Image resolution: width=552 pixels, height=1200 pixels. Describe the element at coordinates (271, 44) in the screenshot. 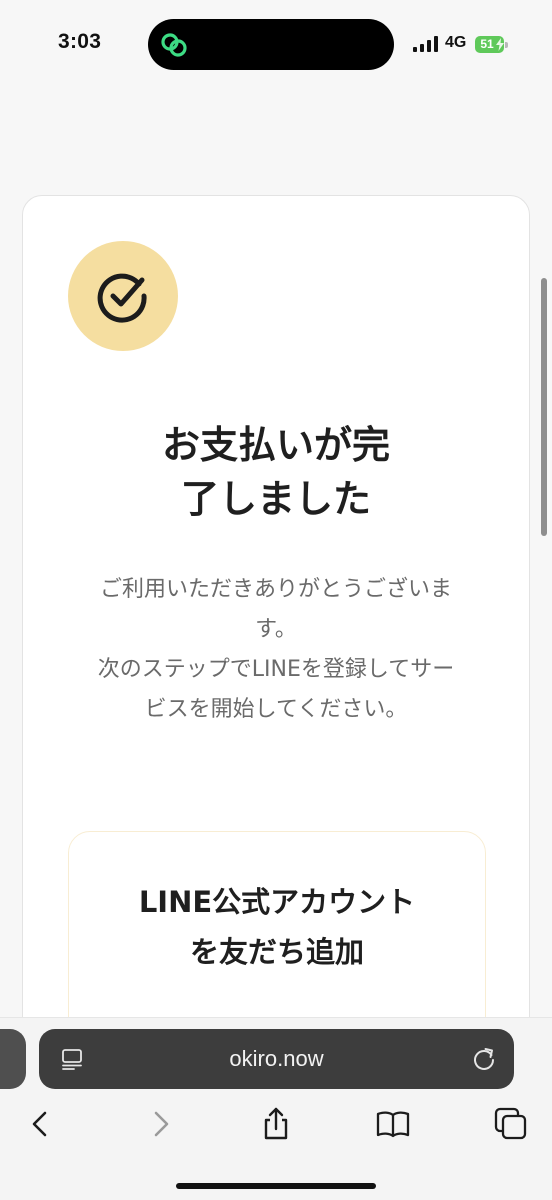

I see `dynamic-island` at that location.